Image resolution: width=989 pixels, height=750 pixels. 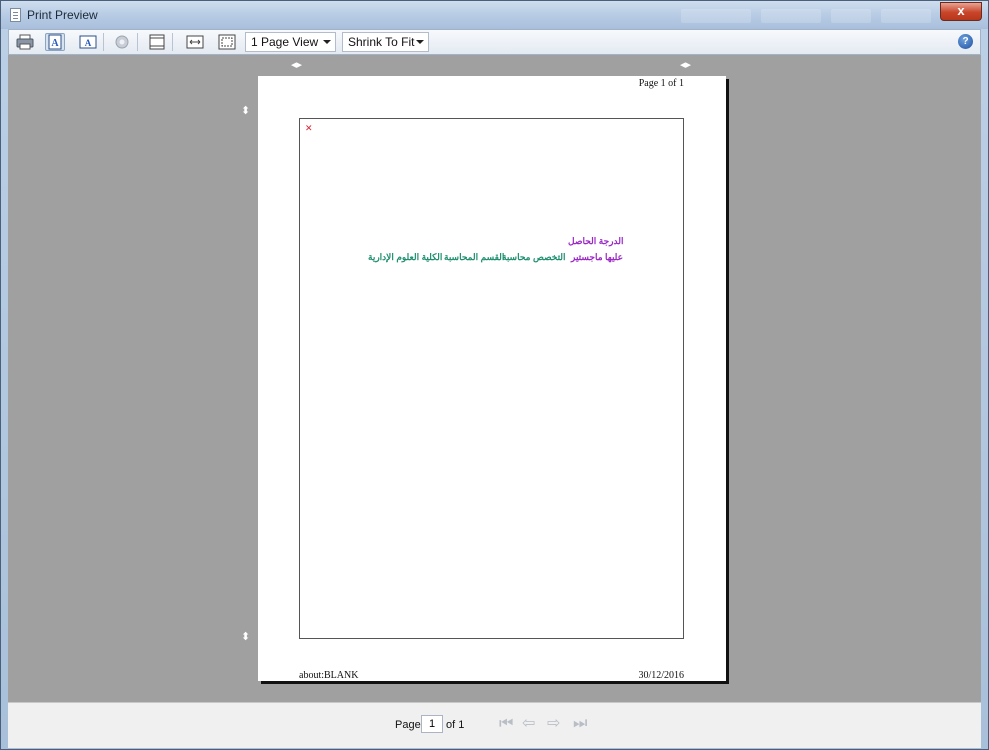 I want to click on top-margin-handle: ⬍, so click(x=245, y=111).